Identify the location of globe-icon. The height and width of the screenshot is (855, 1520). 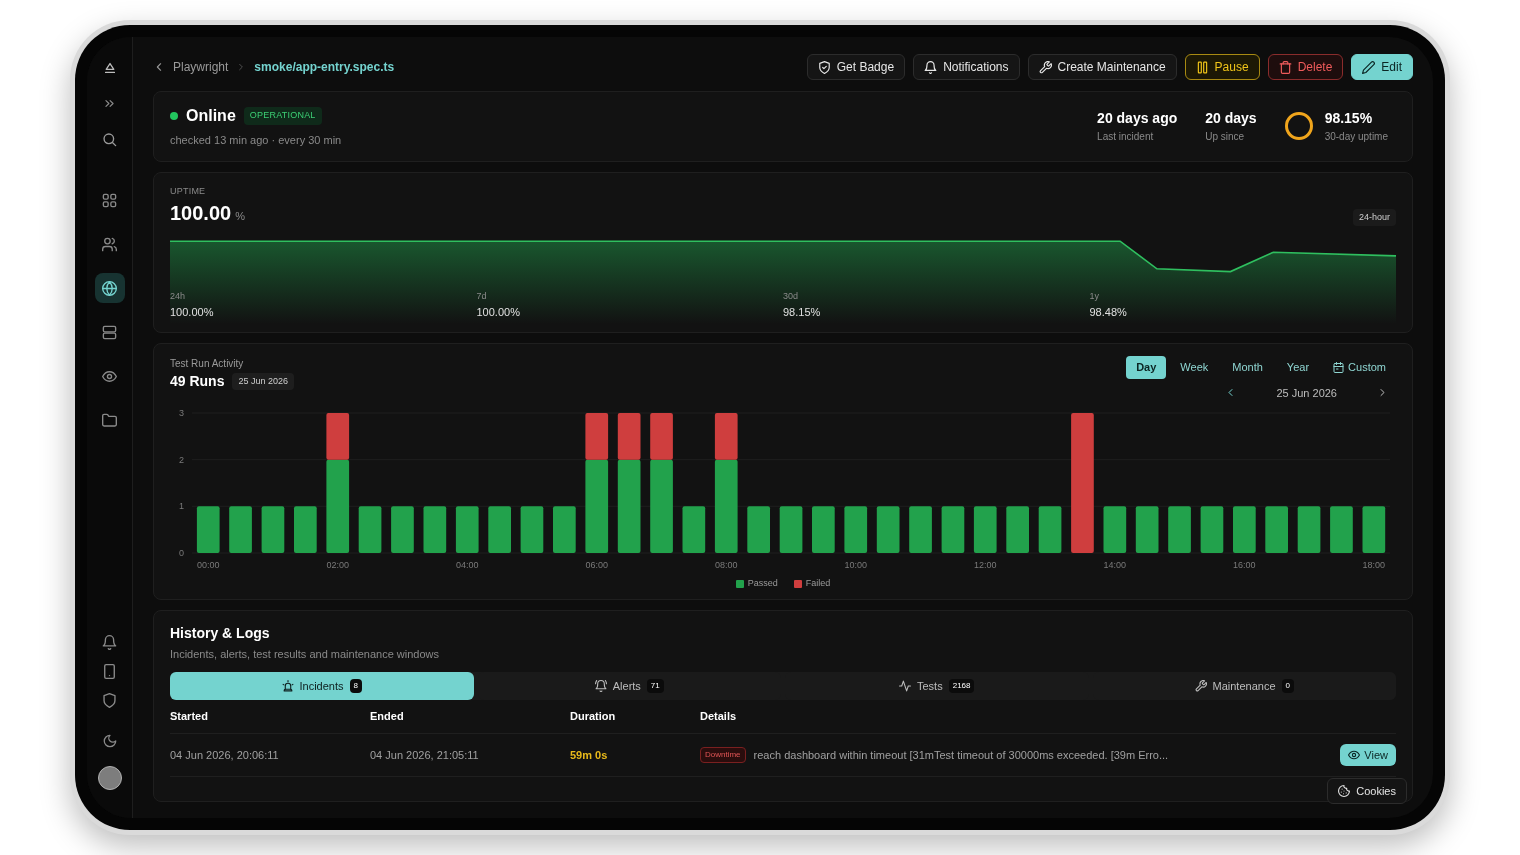
(109, 288).